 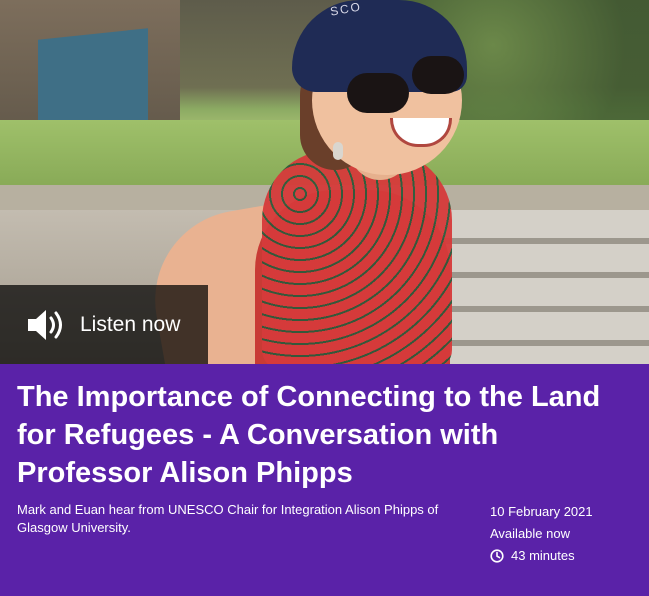 What do you see at coordinates (543, 555) in the screenshot?
I see `duration-label: 43 minutes` at bounding box center [543, 555].